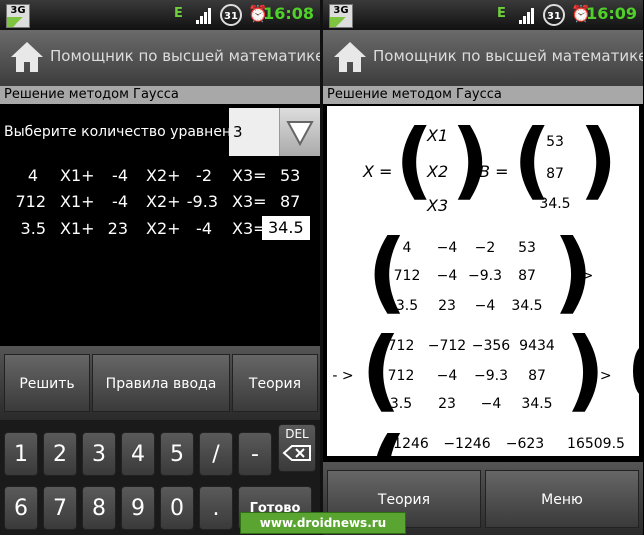 Image resolution: width=644 pixels, height=535 pixels. Describe the element at coordinates (160, 15) in the screenshot. I see `status-bar: 3G E 31 ⏰ 16:08` at that location.